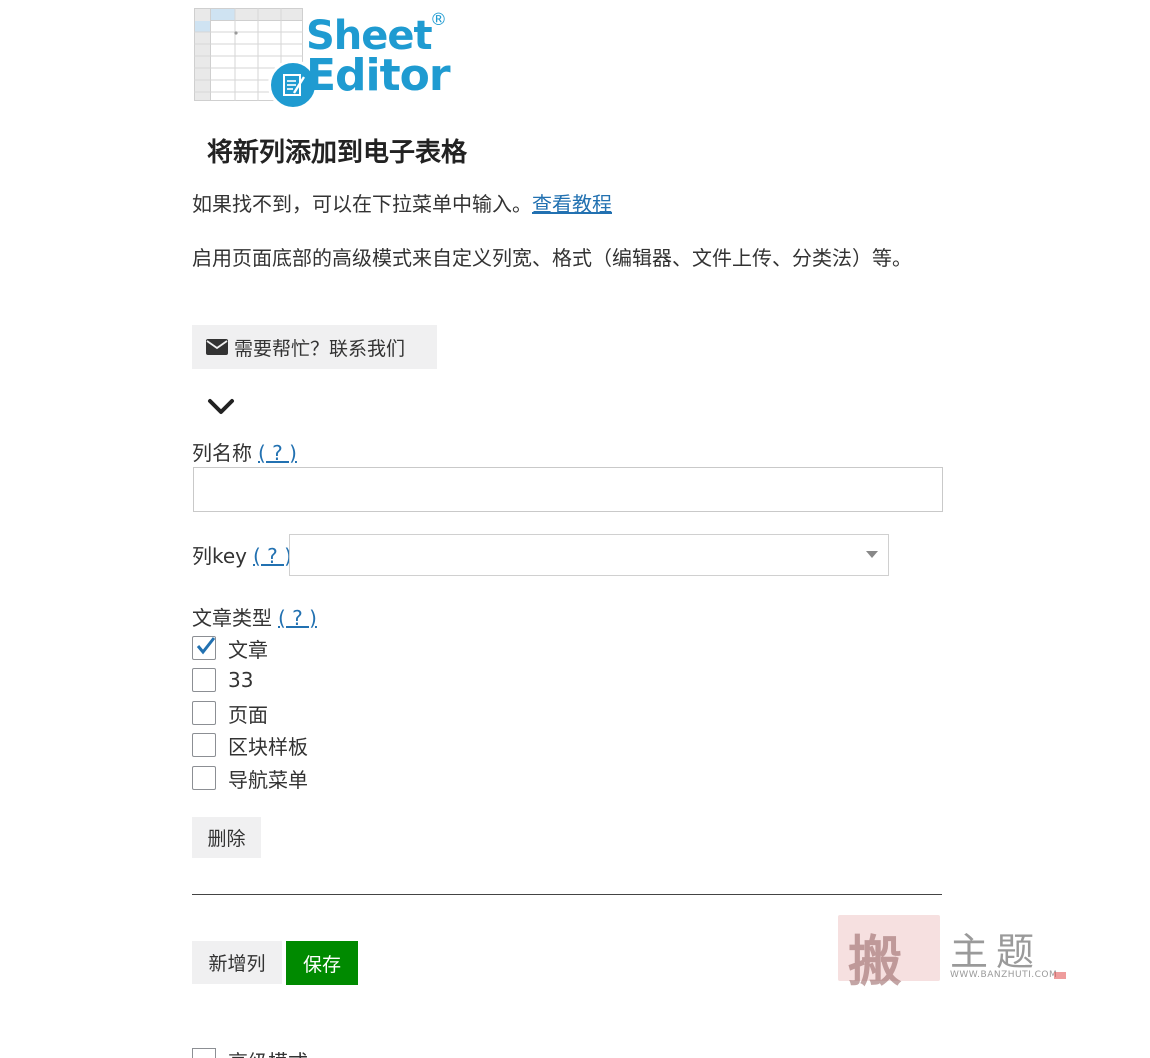  I want to click on post-type-option-nav-menu: 导航菜单, so click(250, 778).